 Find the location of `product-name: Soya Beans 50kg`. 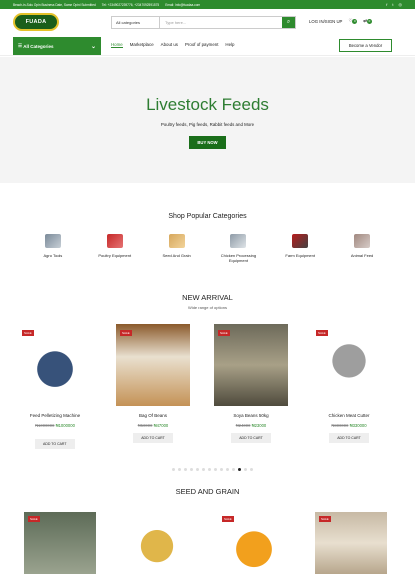

product-name: Soya Beans 50kg is located at coordinates (251, 415).